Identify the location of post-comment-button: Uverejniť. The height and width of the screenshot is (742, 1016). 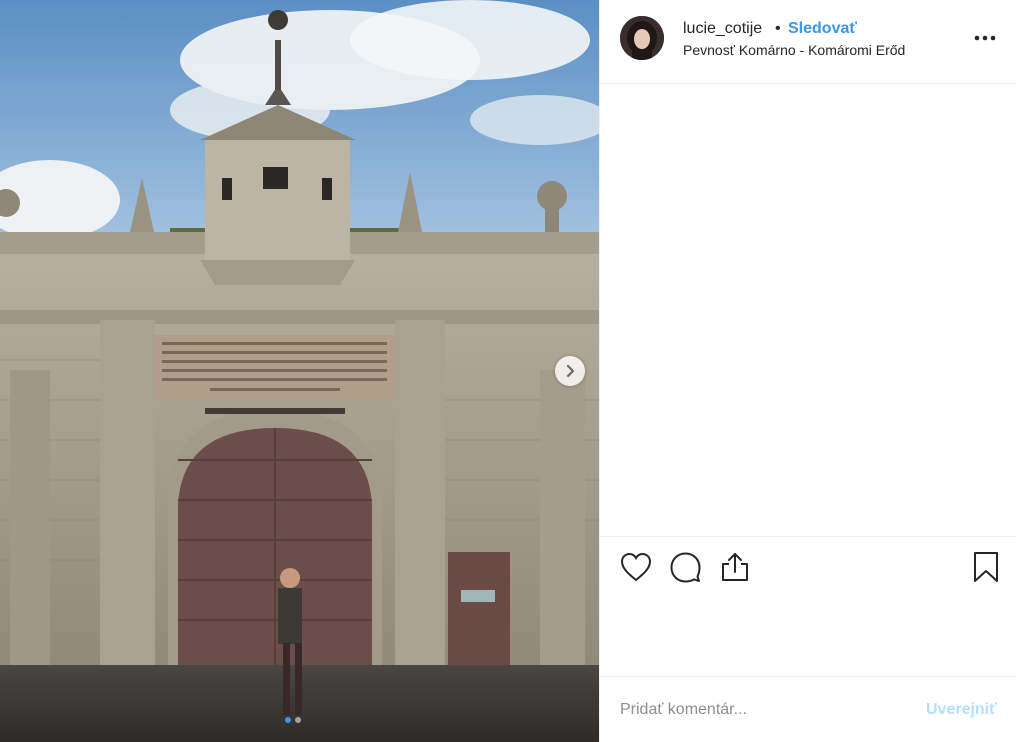
(961, 710).